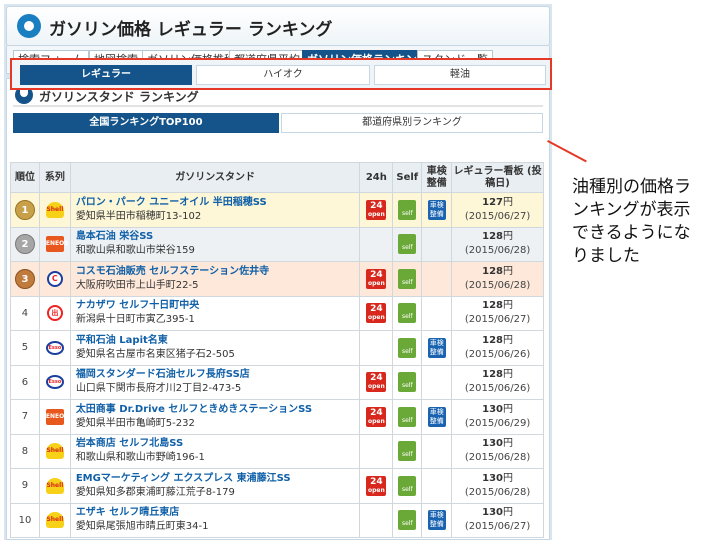 Image resolution: width=720 pixels, height=540 pixels. I want to click on station-name-link: 島本石油 栄谷SS, so click(218, 237).